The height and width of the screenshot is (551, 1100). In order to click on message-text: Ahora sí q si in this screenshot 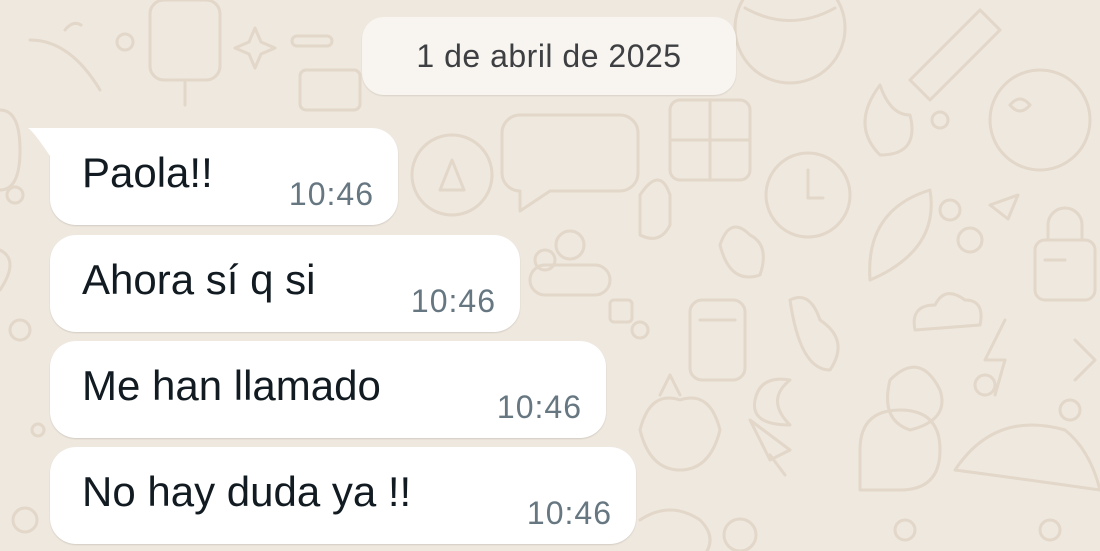, I will do `click(199, 279)`.